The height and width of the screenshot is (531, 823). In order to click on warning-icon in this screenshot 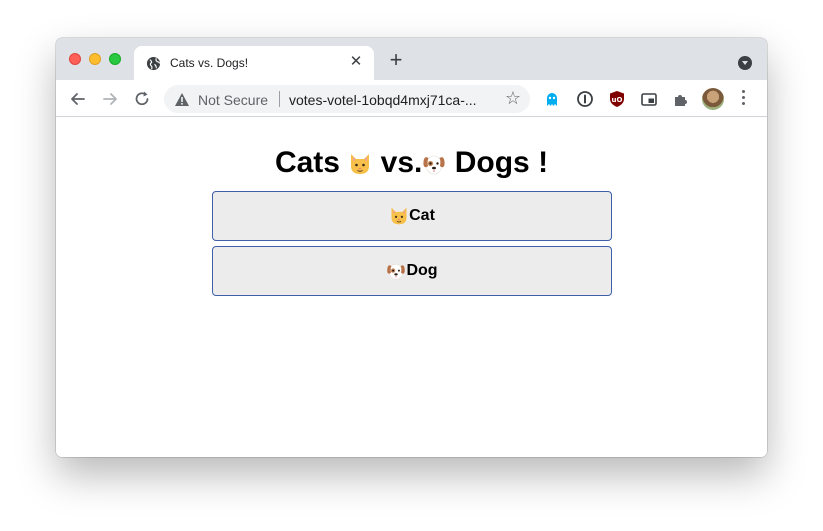, I will do `click(182, 99)`.